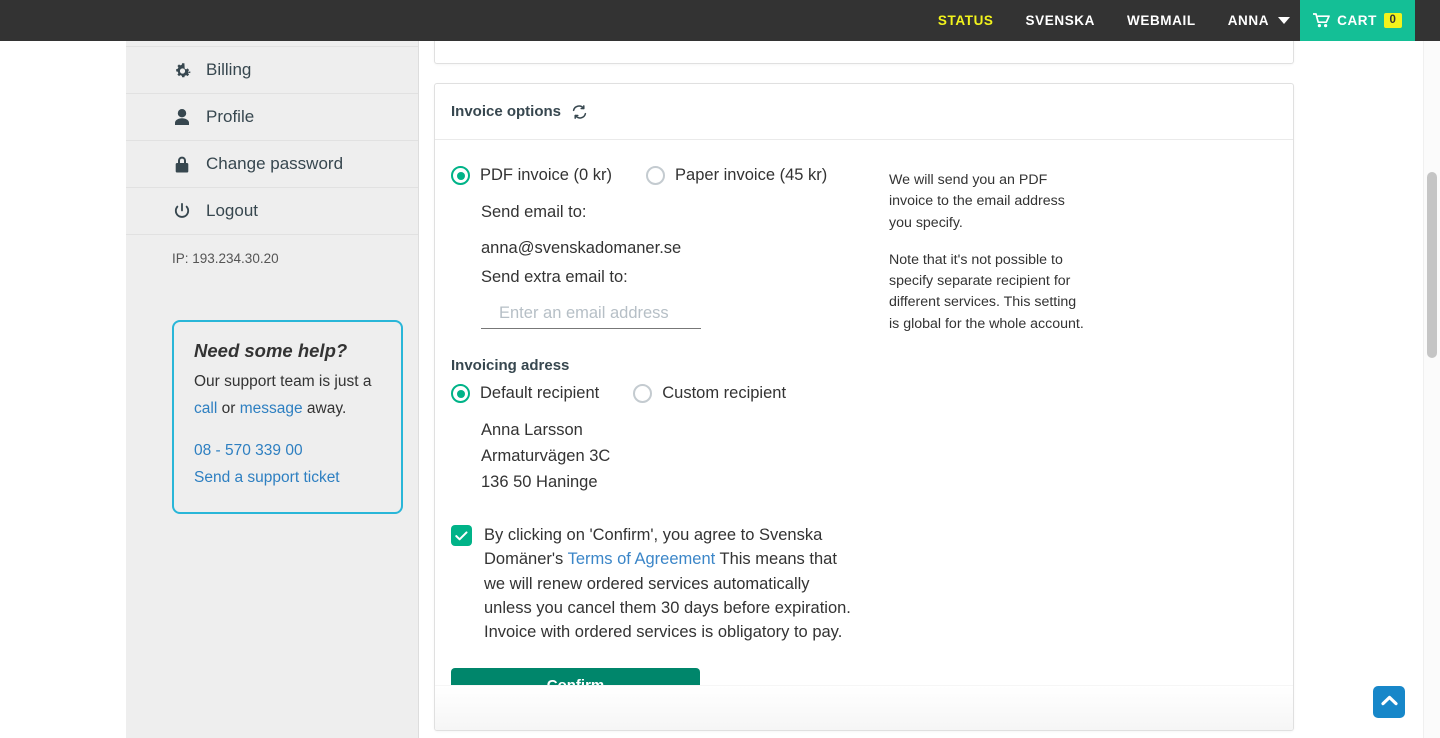 This screenshot has width=1440, height=738. Describe the element at coordinates (656, 175) in the screenshot. I see `radio-paper-invoice` at that location.